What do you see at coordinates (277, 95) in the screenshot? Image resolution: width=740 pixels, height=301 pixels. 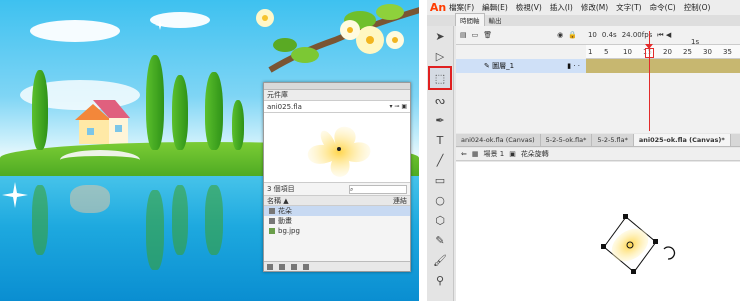 I see `library-title: 元件庫` at bounding box center [277, 95].